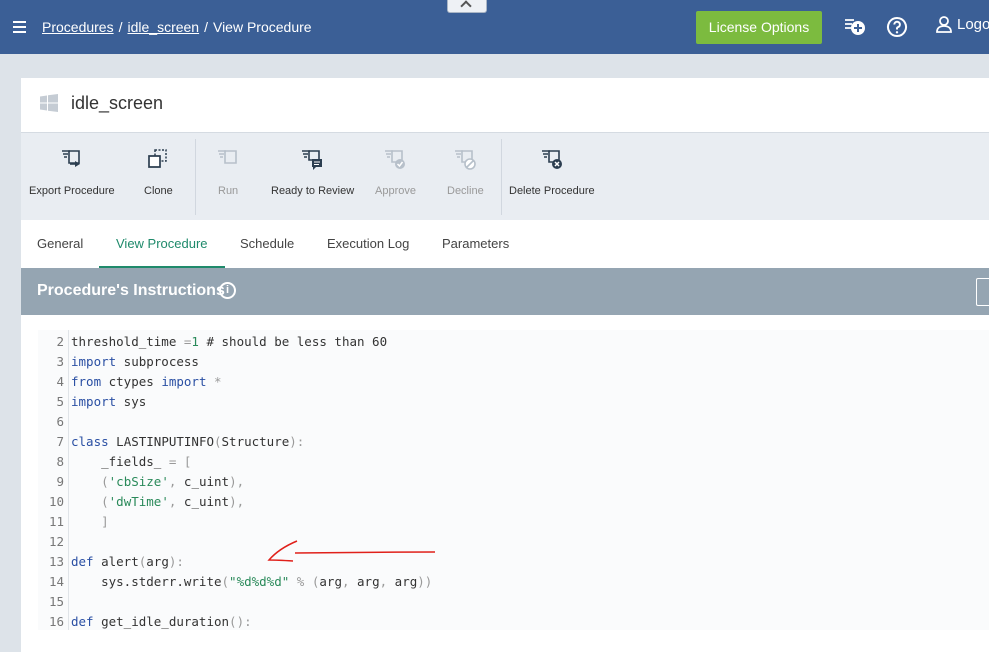 The image size is (989, 652). What do you see at coordinates (395, 159) in the screenshot?
I see `approve-icon` at bounding box center [395, 159].